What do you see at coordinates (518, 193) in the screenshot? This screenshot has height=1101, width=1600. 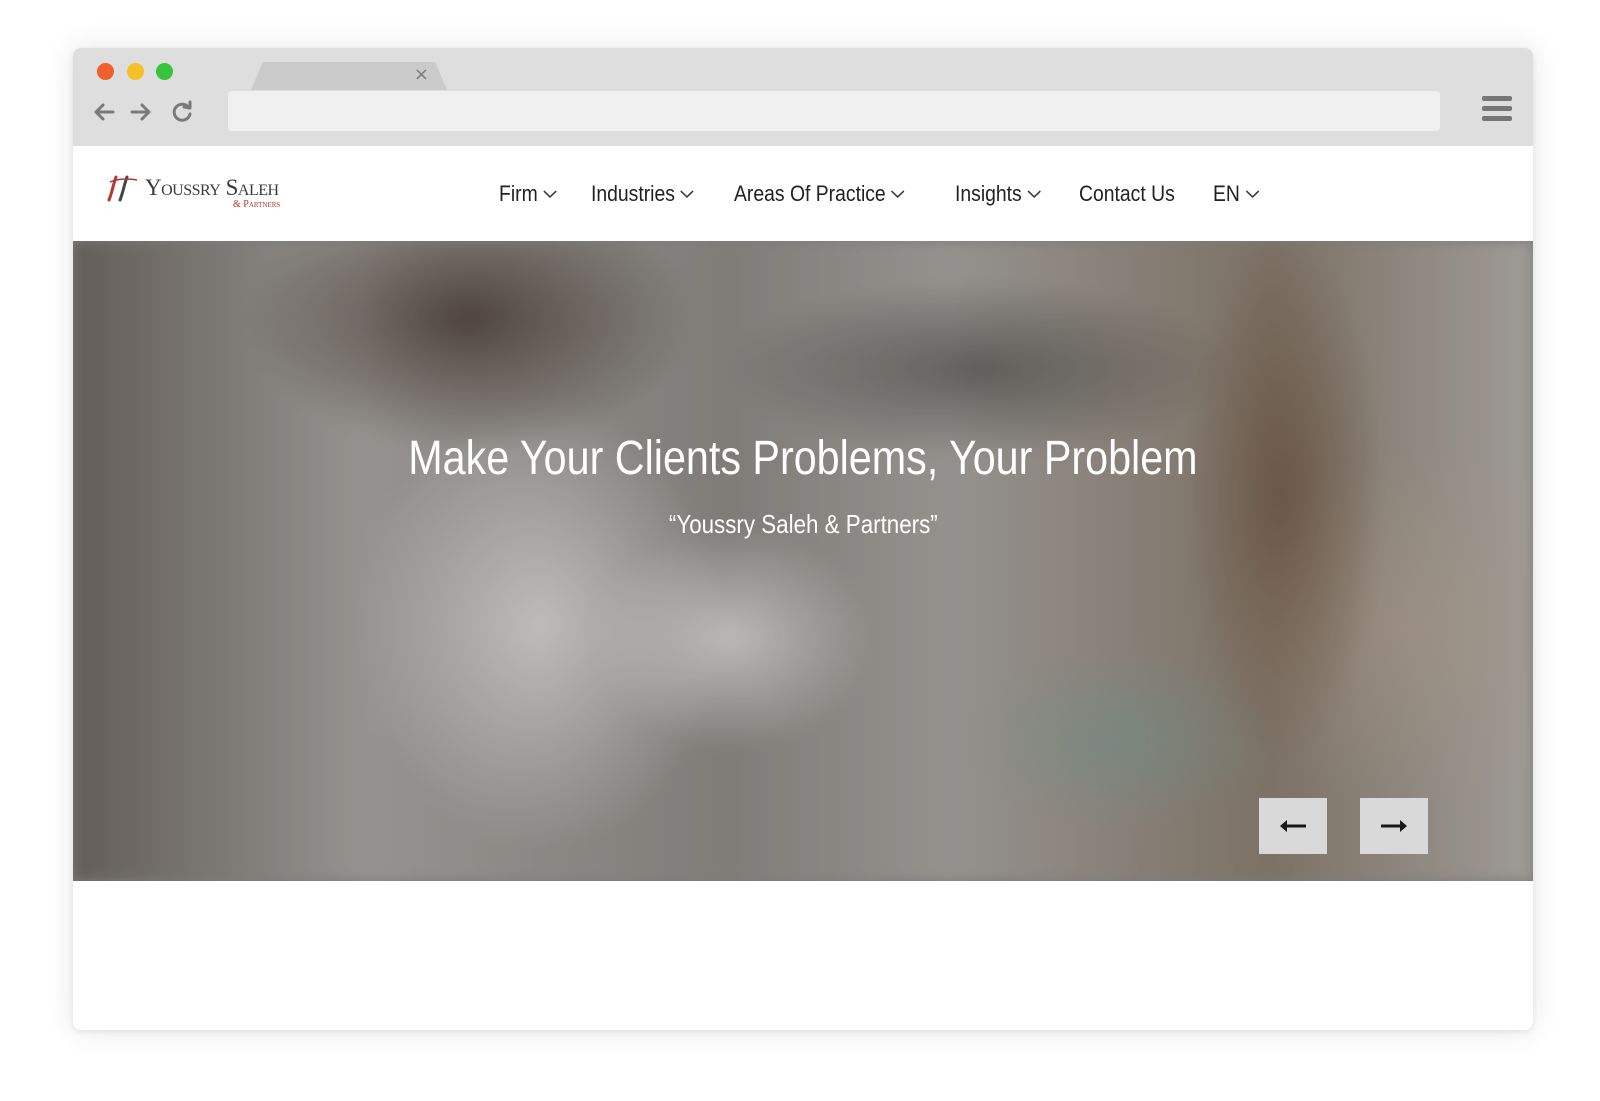 I see `nav-item-label: Firm` at bounding box center [518, 193].